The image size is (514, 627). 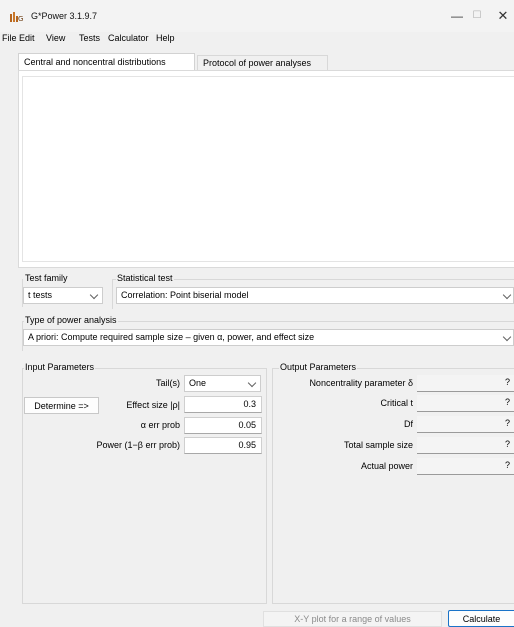 I want to click on alpha-label: α err prob, so click(x=160, y=425).